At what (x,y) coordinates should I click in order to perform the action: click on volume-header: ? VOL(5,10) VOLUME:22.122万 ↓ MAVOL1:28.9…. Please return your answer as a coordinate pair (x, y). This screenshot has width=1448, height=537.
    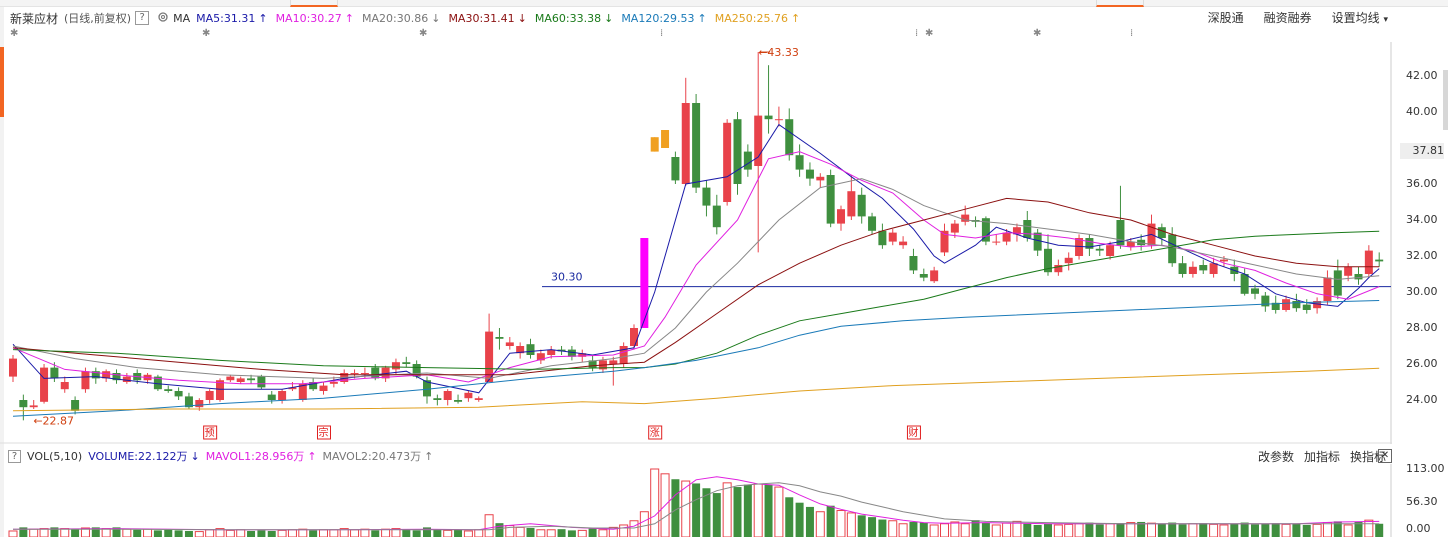
    Looking at the image, I should click on (220, 456).